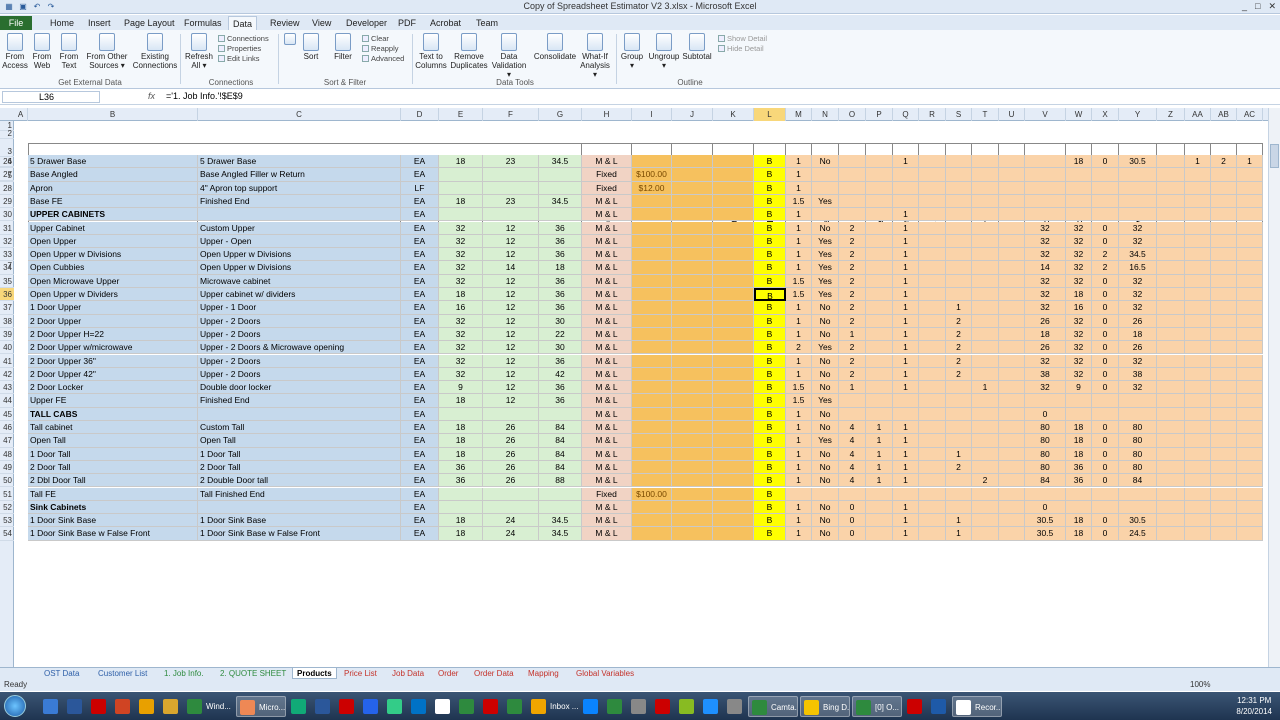  Describe the element at coordinates (7, 428) in the screenshot. I see `row-header: 46` at that location.